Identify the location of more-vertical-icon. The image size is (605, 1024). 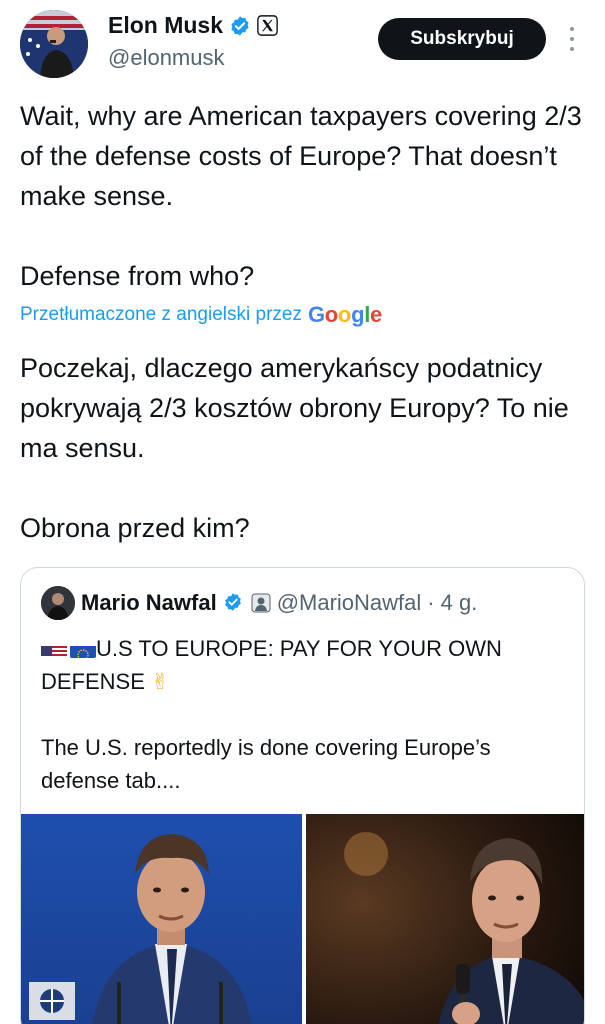
(572, 39).